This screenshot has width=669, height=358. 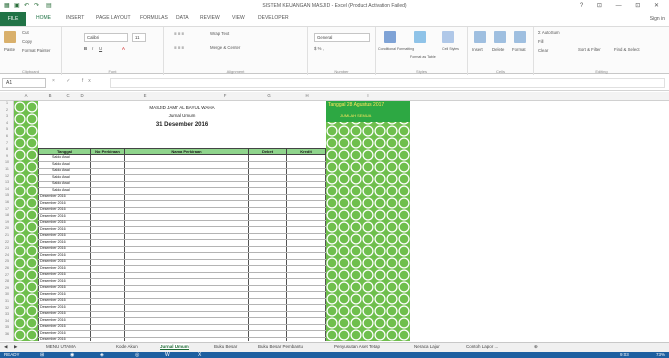 I want to click on row-header: 31, so click(x=7, y=301).